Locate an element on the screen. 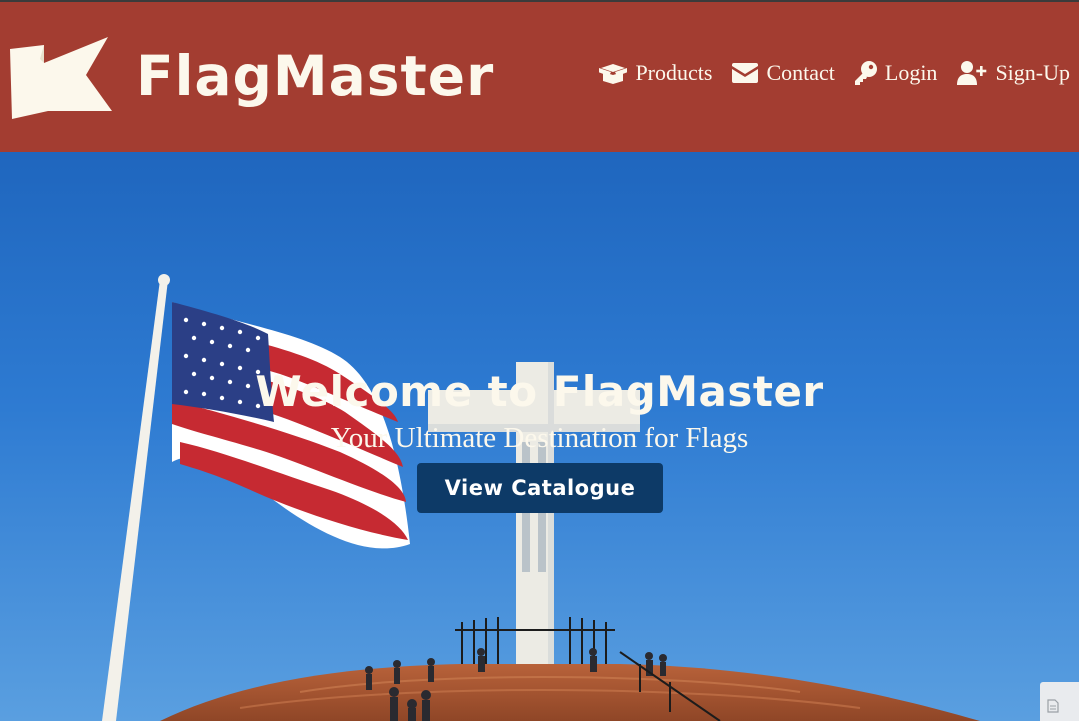  envelope-icon is located at coordinates (745, 73).